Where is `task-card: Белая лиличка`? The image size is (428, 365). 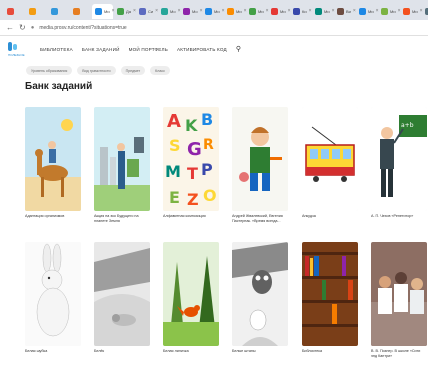 task-card: Белая лиличка is located at coordinates (191, 298).